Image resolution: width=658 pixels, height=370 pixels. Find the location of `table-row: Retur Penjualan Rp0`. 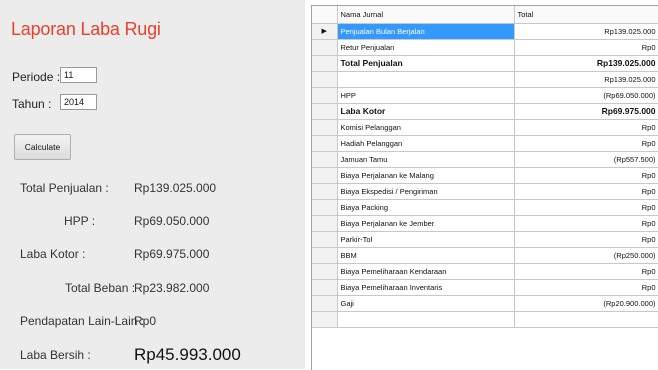

table-row: Retur Penjualan Rp0 is located at coordinates (485, 47).